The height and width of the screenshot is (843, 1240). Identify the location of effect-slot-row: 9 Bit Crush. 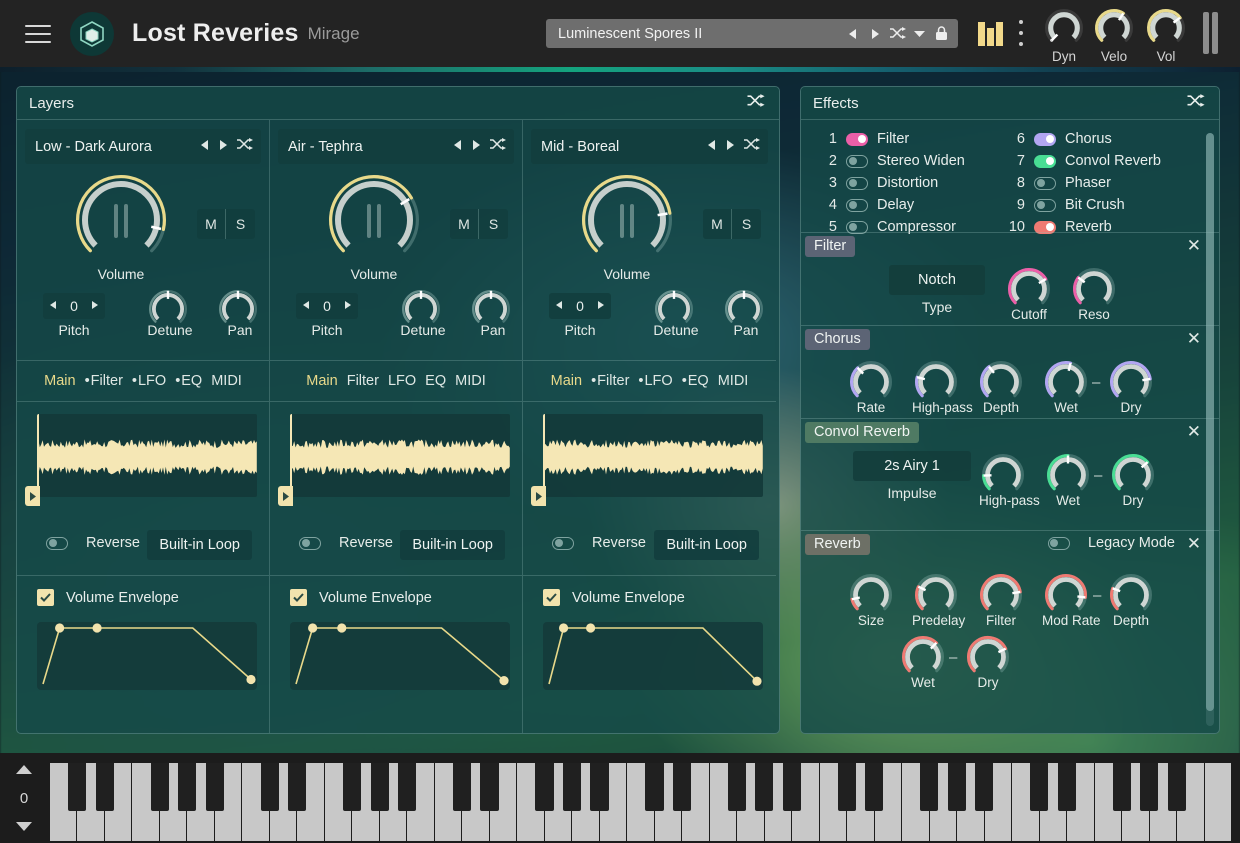
(1096, 205).